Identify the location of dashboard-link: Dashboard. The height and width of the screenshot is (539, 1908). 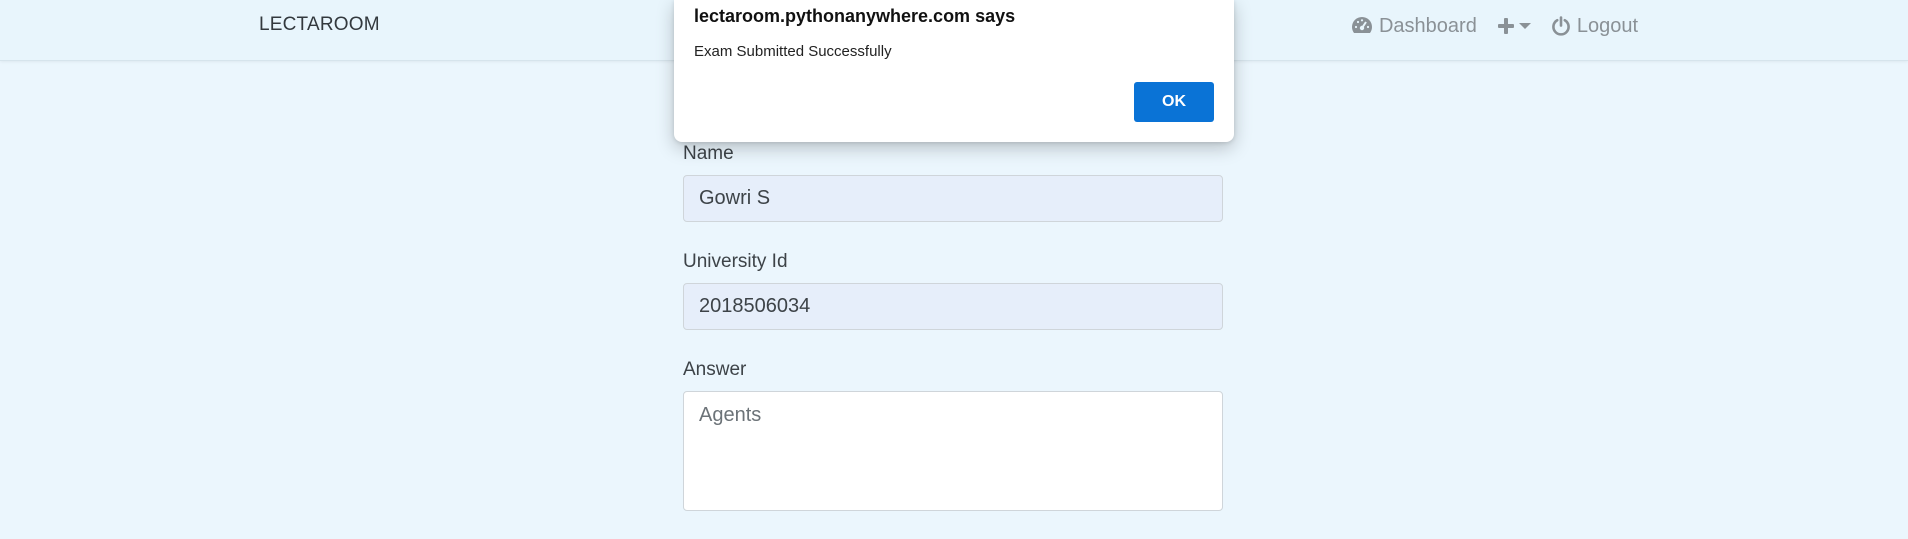
(1414, 26).